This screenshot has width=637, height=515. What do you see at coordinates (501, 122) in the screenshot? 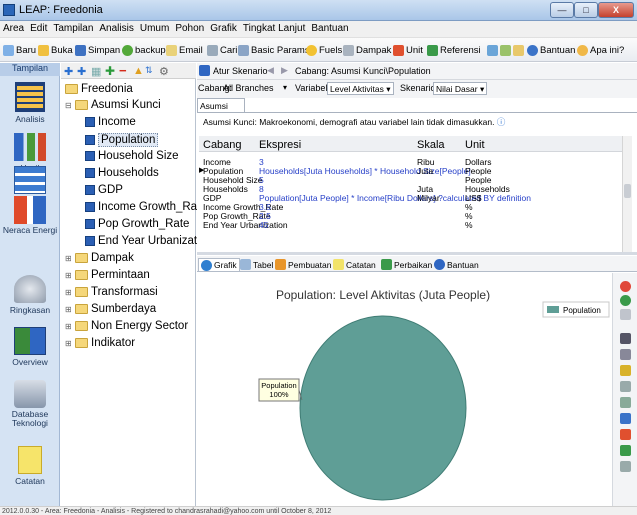
I see `info-icon: ⓘ` at bounding box center [501, 122].